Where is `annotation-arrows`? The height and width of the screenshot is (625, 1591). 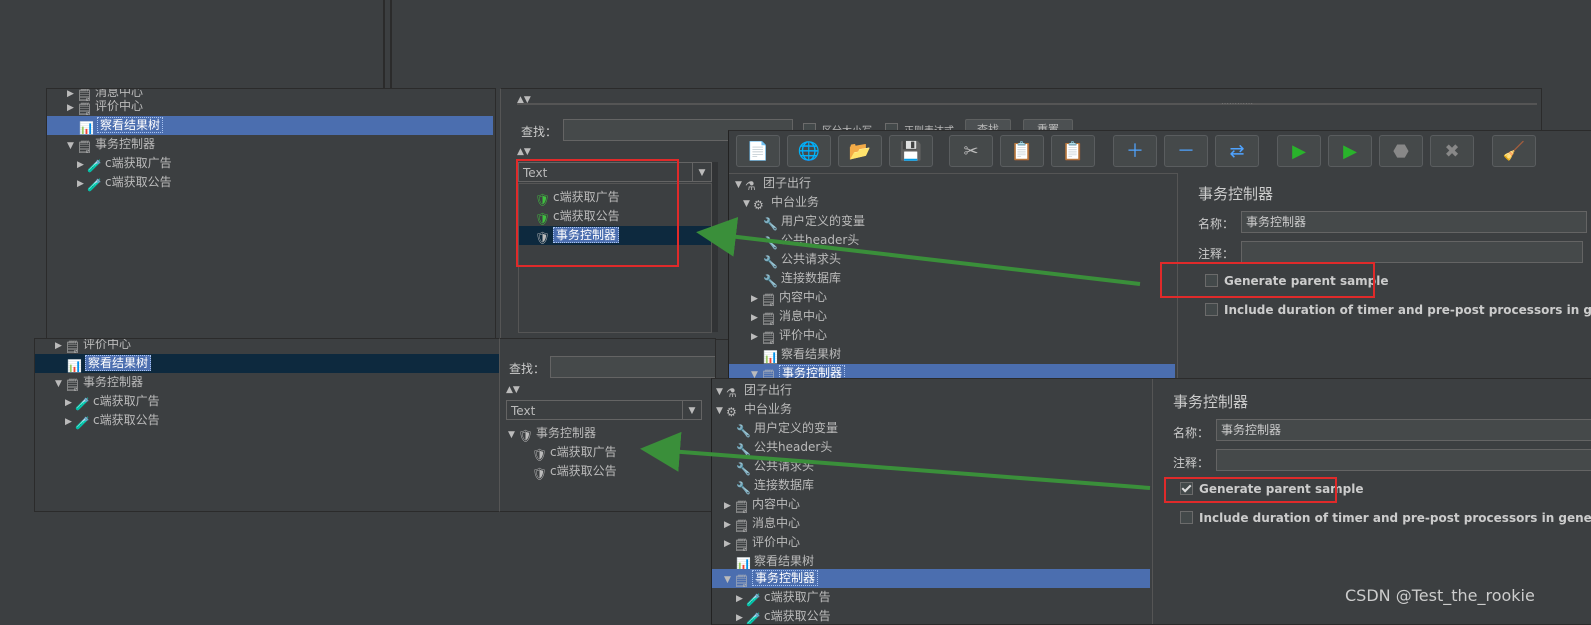
annotation-arrows is located at coordinates (895, 353).